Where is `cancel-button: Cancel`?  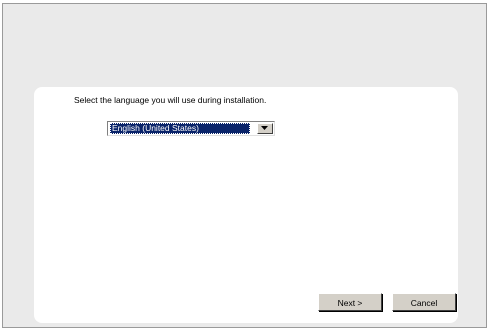
cancel-button: Cancel is located at coordinates (424, 302).